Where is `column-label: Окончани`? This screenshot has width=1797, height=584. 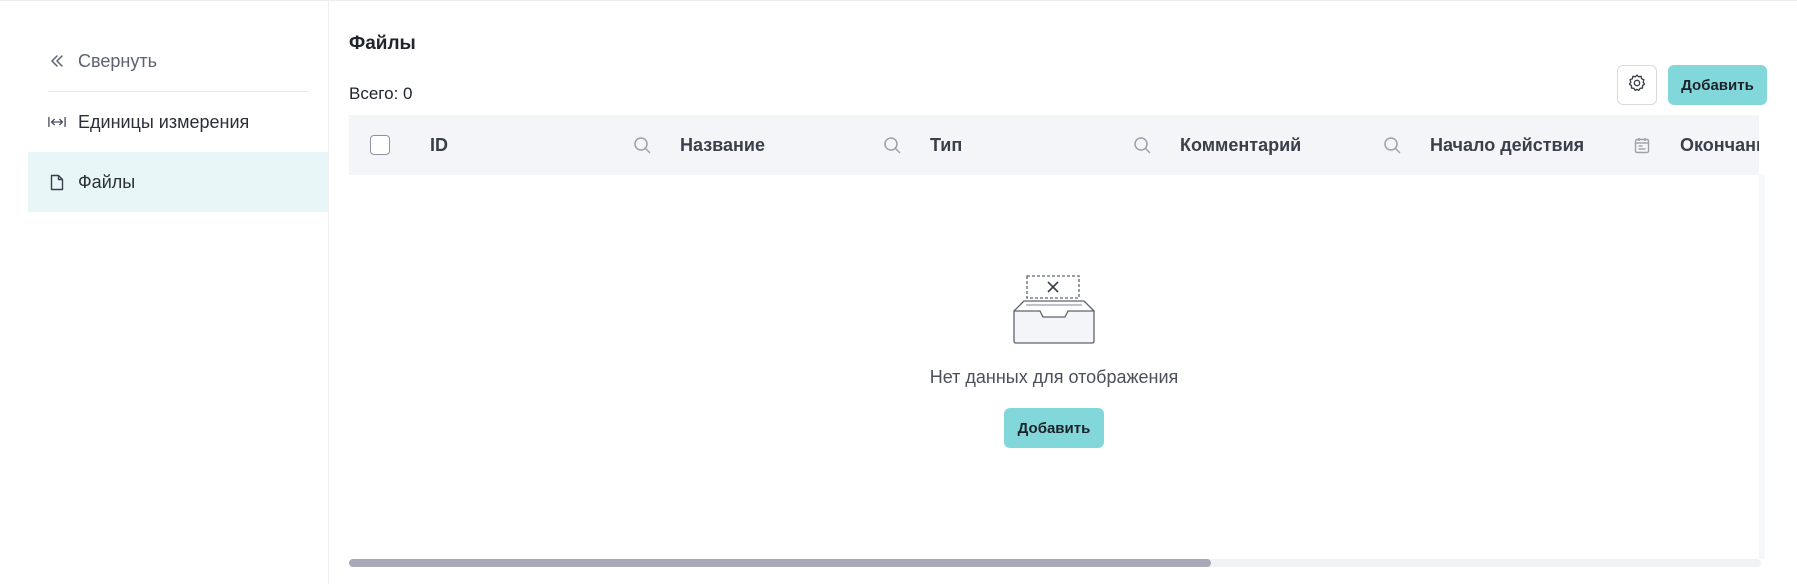 column-label: Окончани is located at coordinates (1719, 144).